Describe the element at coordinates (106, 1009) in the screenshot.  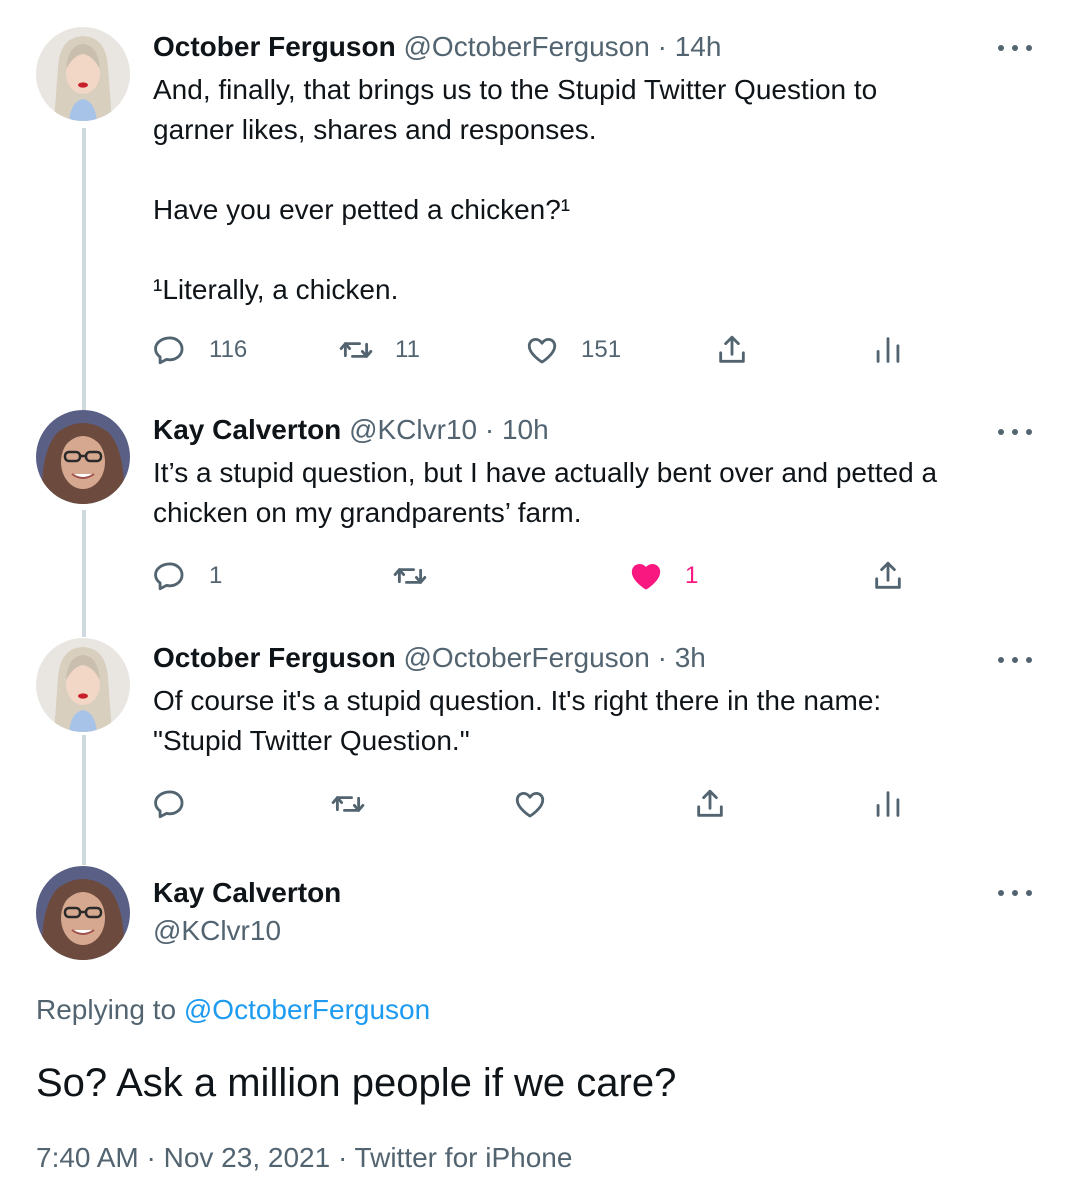
I see `replying-to-label: Replying to` at that location.